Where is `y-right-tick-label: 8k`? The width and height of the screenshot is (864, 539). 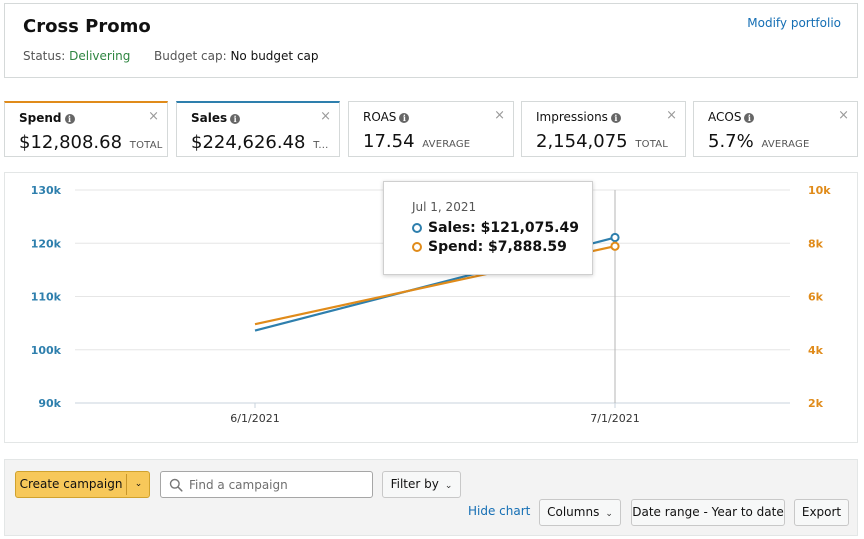 y-right-tick-label: 8k is located at coordinates (816, 243).